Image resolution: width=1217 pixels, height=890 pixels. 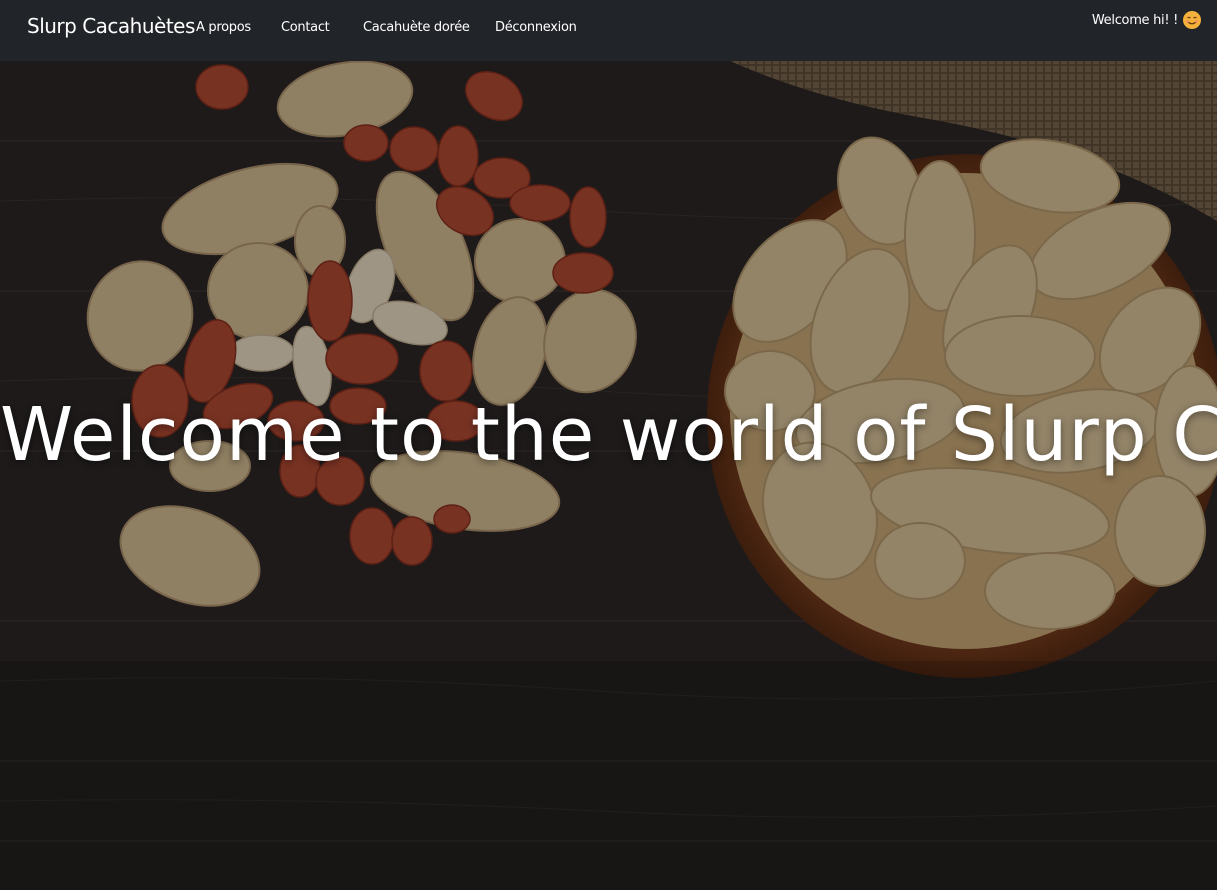 I want to click on smiley-emoji-icon, so click(x=1192, y=20).